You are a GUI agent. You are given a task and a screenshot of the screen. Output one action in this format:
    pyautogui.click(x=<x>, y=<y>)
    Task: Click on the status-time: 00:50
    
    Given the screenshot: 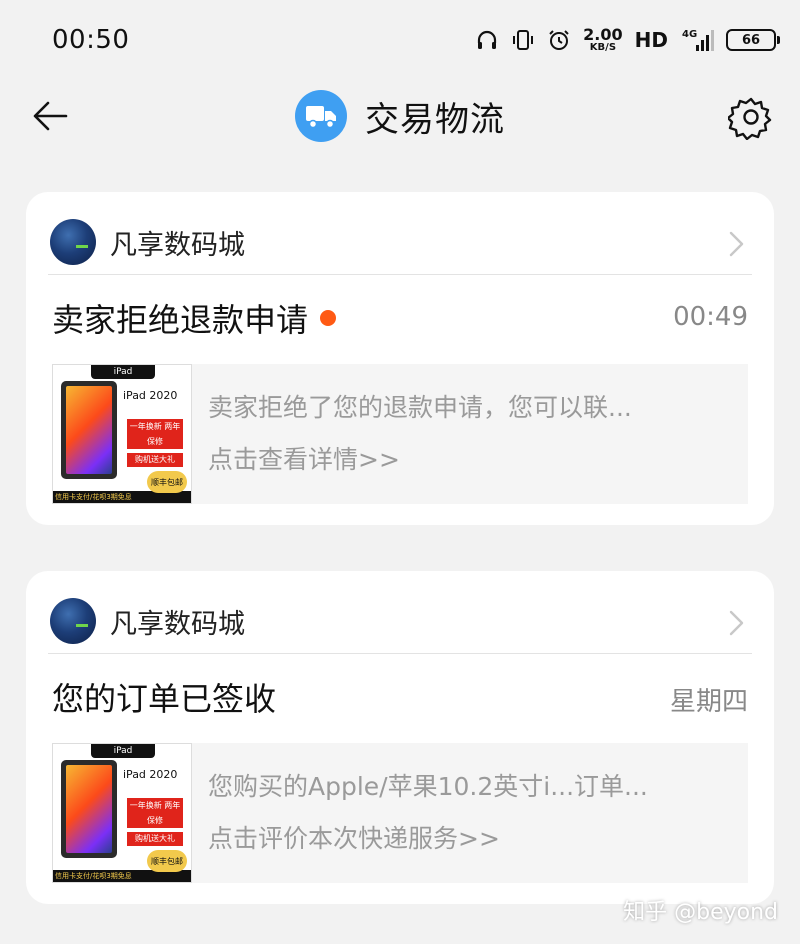 What is the action you would take?
    pyautogui.click(x=91, y=40)
    